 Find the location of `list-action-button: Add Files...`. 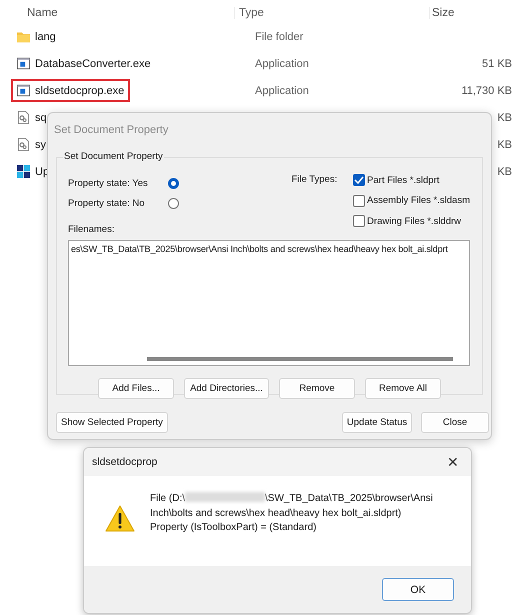

list-action-button: Add Files... is located at coordinates (136, 388).